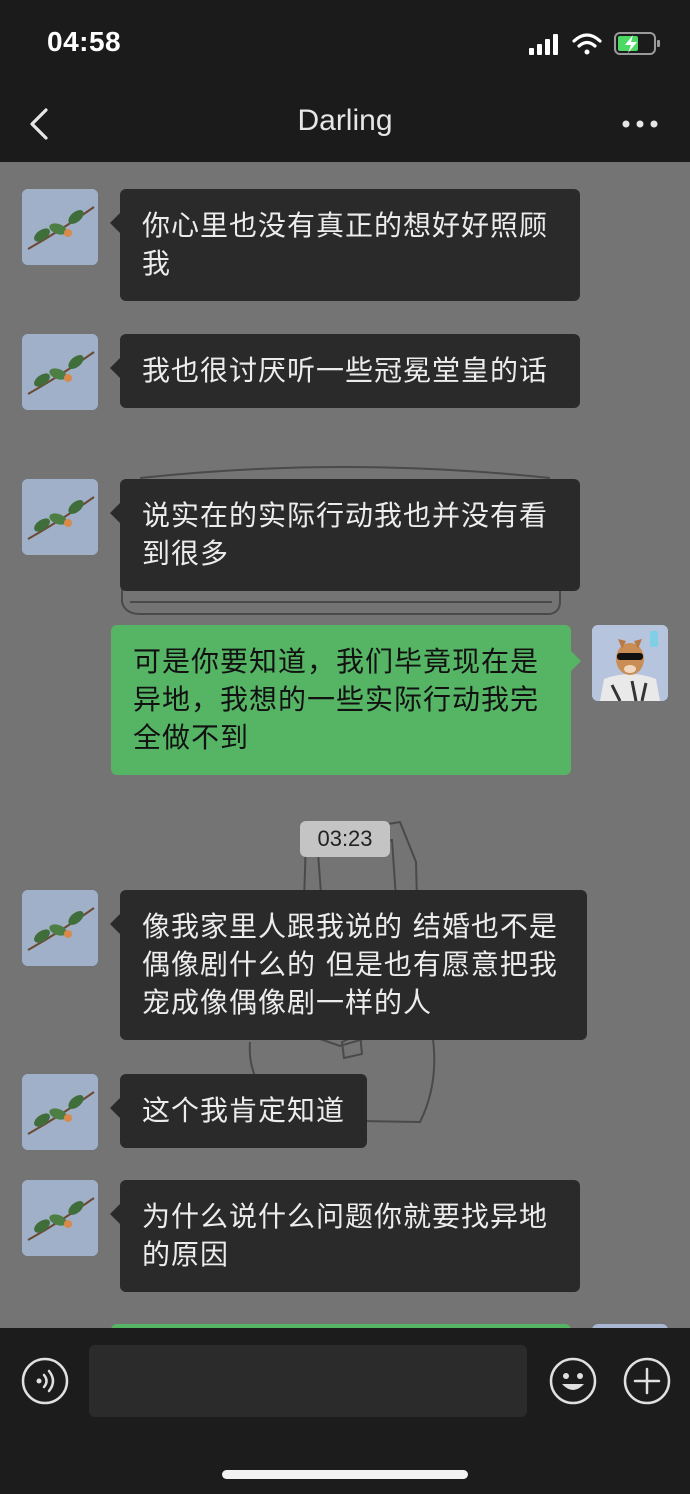 The image size is (690, 1494). Describe the element at coordinates (45, 1381) in the screenshot. I see `voice-input-icon` at that location.